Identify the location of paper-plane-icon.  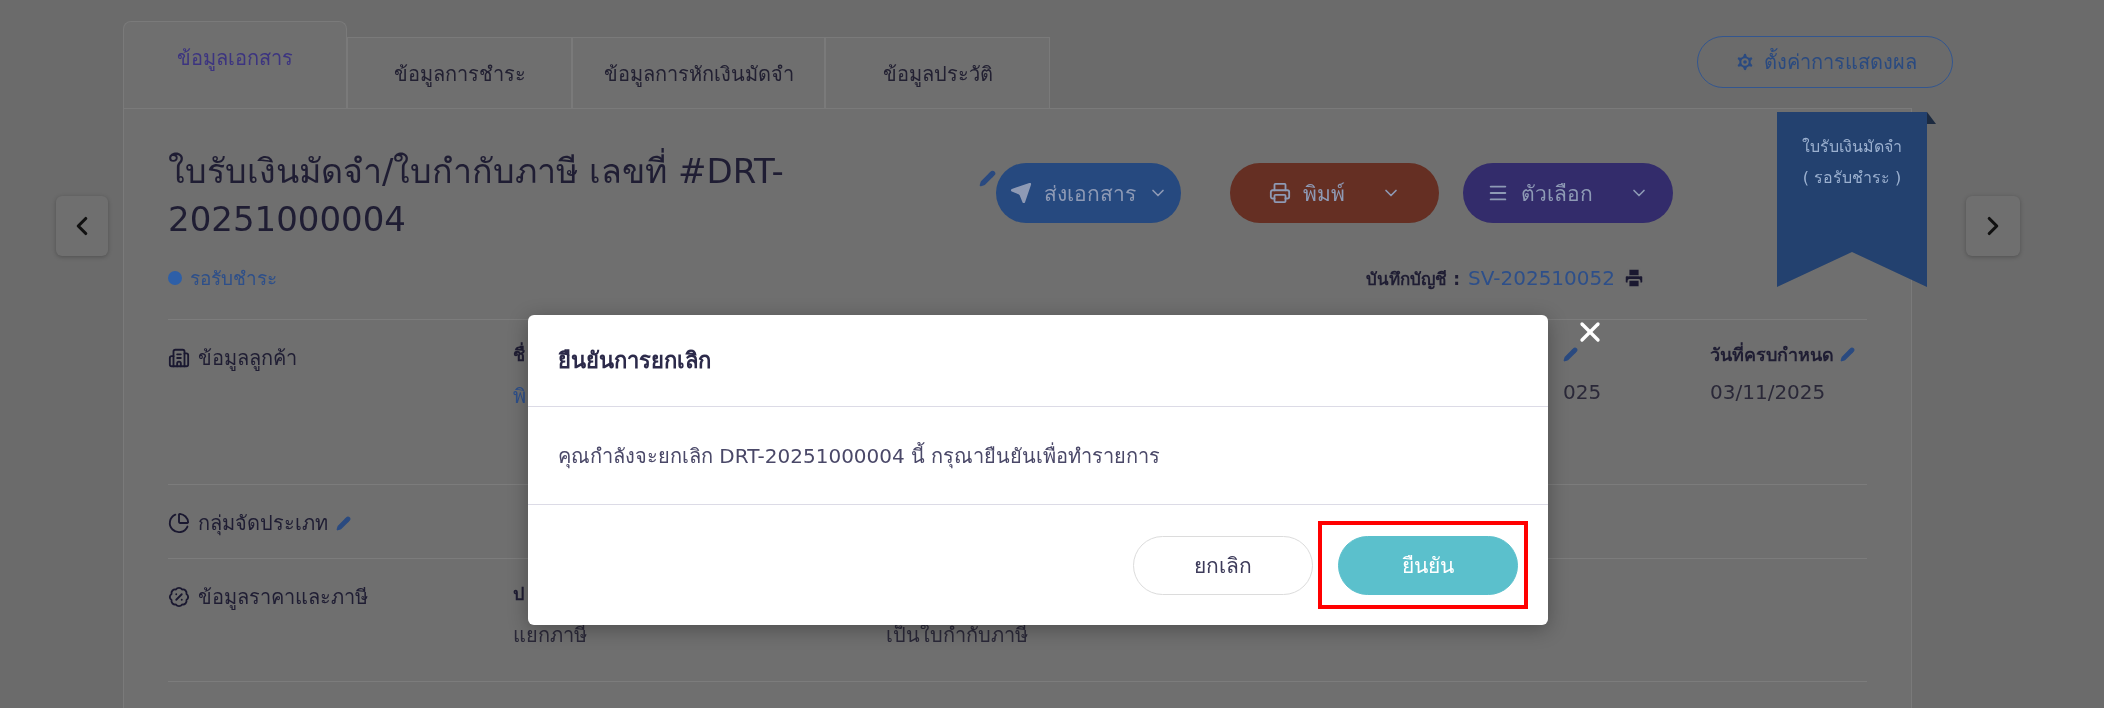
(1020, 193).